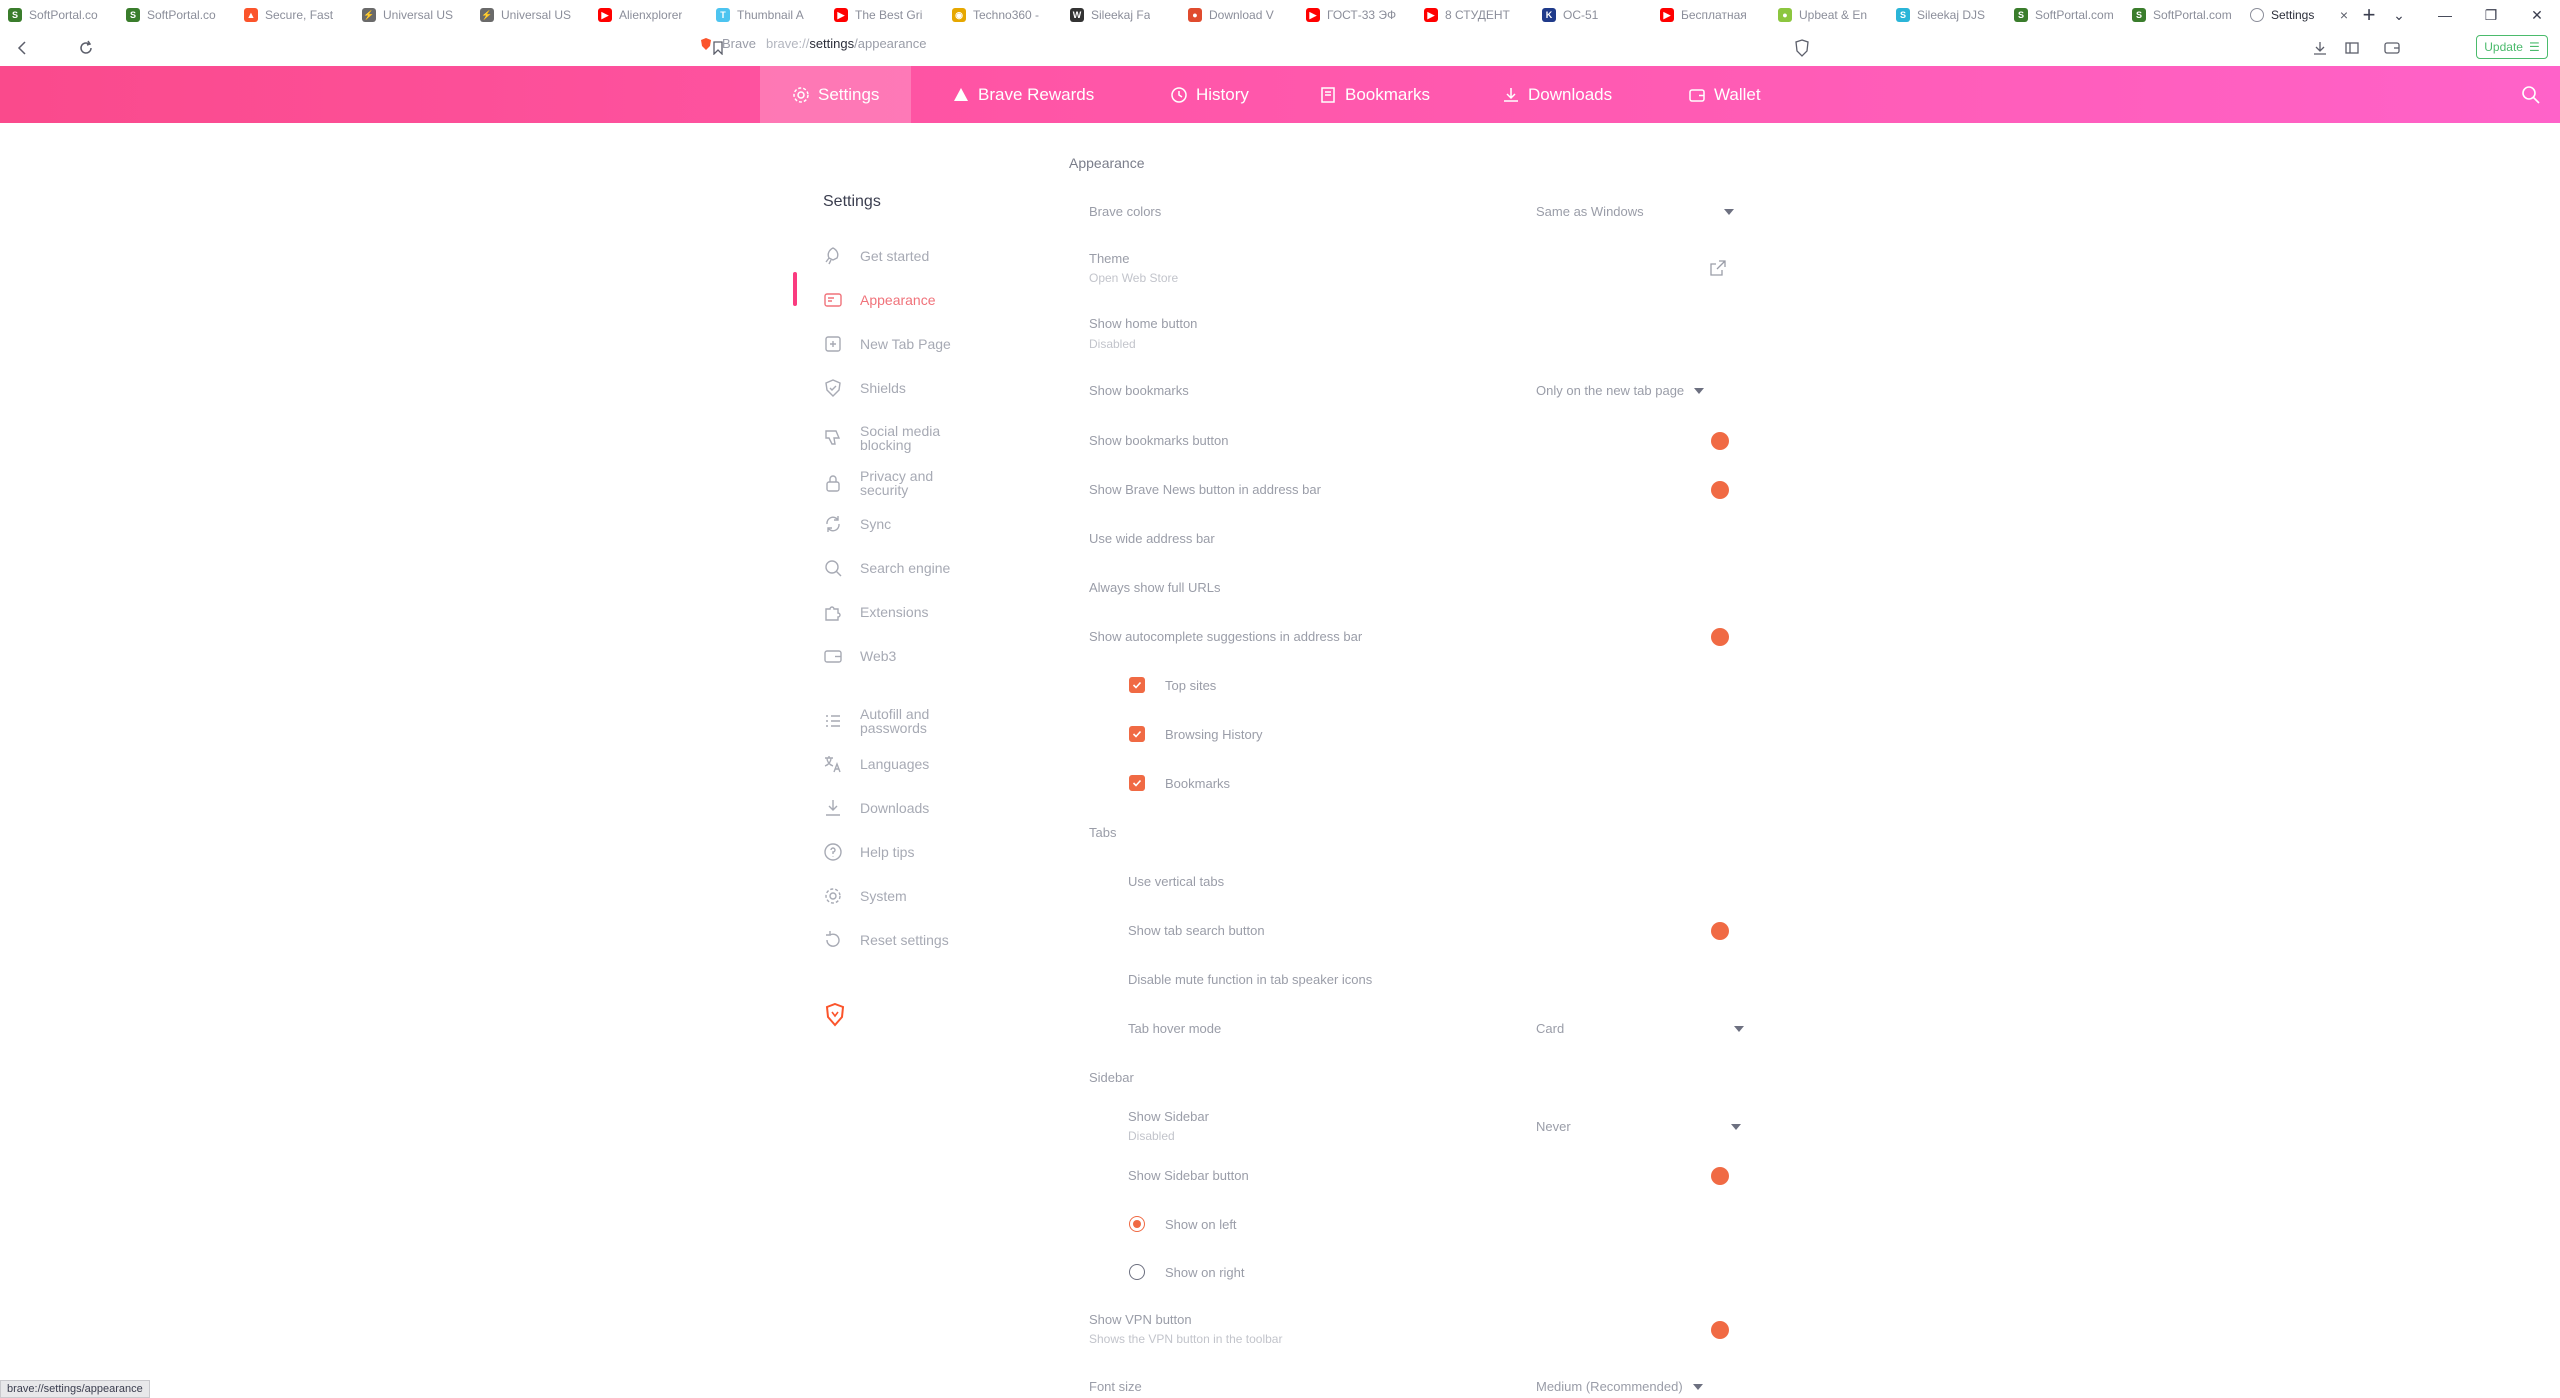 The height and width of the screenshot is (1398, 2560). Describe the element at coordinates (922, 438) in the screenshot. I see `sidebar-item-social-media-blocking: Social media blocking` at that location.